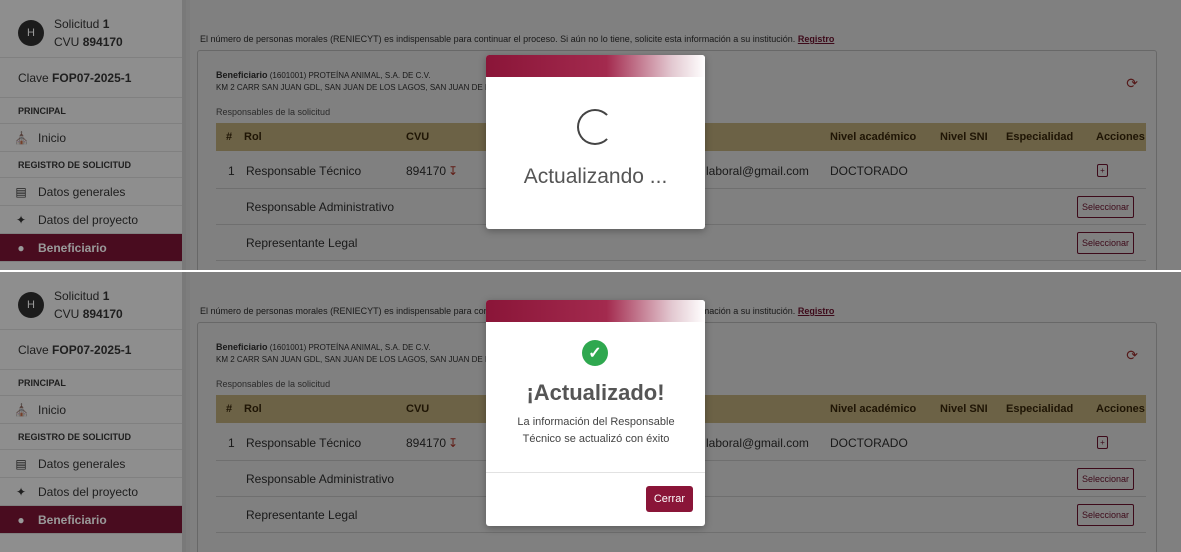 Image resolution: width=1181 pixels, height=552 pixels. Describe the element at coordinates (595, 472) in the screenshot. I see `divider` at that location.